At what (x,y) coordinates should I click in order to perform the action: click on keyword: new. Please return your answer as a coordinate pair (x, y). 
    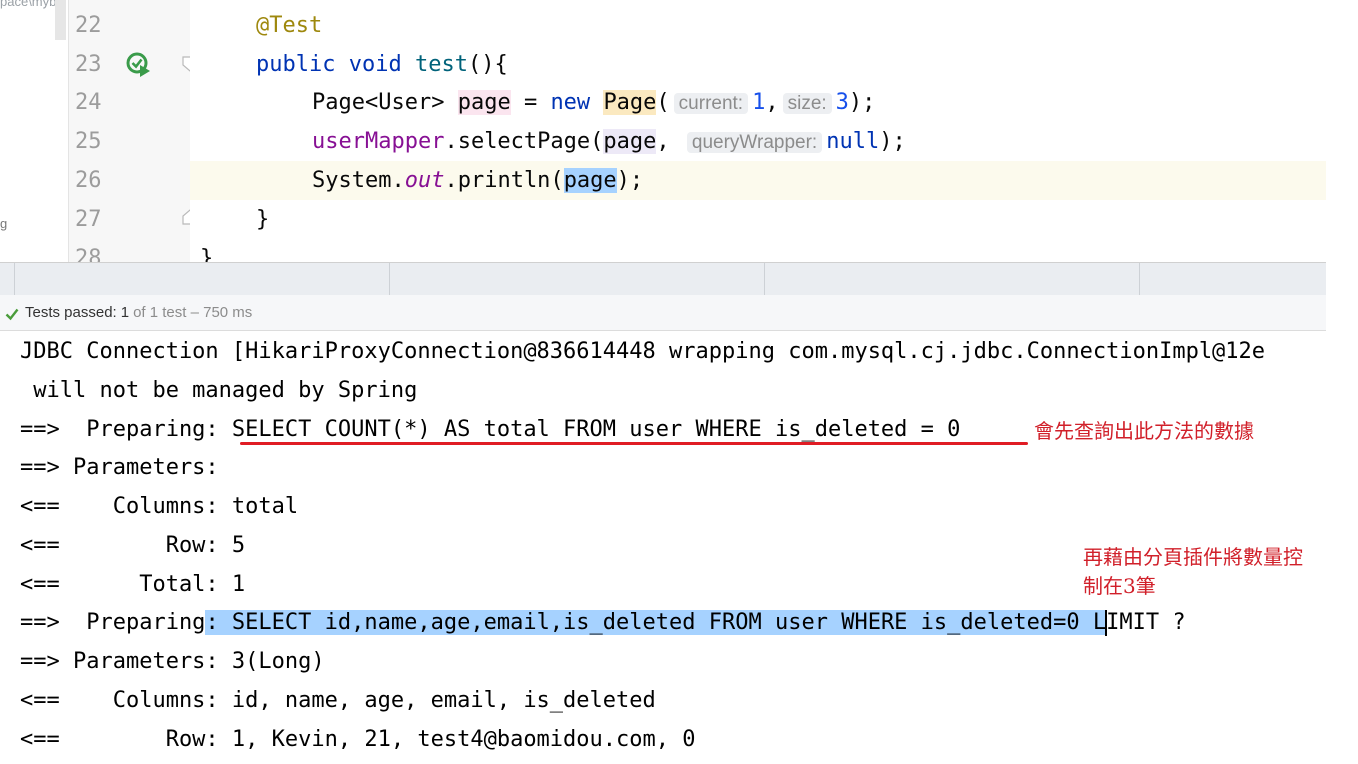
    Looking at the image, I should click on (570, 102).